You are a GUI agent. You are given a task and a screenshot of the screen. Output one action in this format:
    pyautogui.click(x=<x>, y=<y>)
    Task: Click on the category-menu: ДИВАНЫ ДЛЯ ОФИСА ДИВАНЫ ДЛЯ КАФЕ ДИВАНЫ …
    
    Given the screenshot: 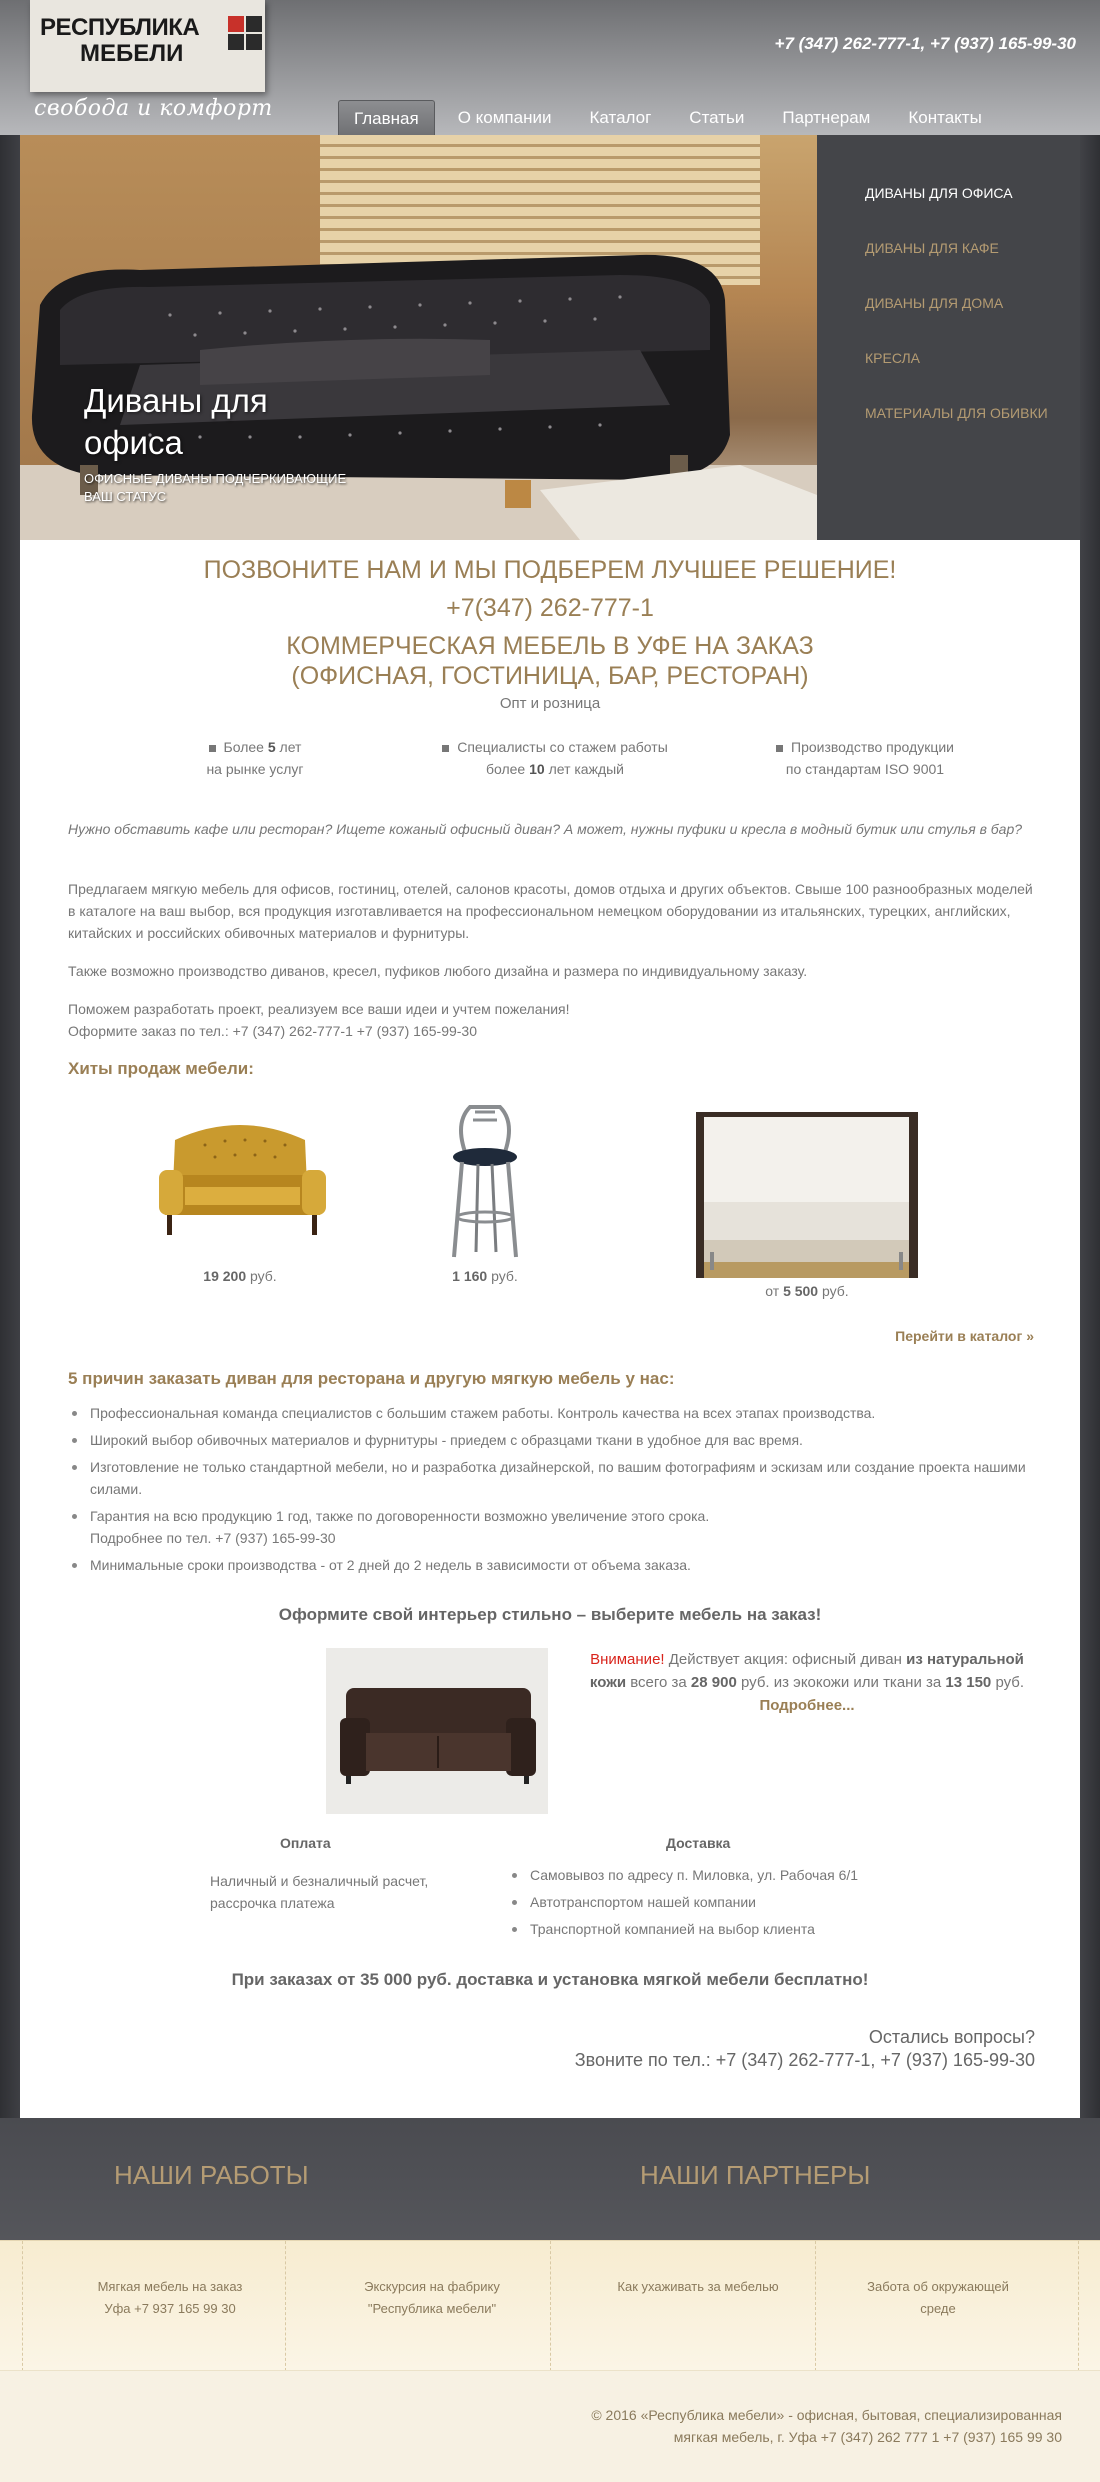 What is the action you would take?
    pyautogui.click(x=948, y=337)
    